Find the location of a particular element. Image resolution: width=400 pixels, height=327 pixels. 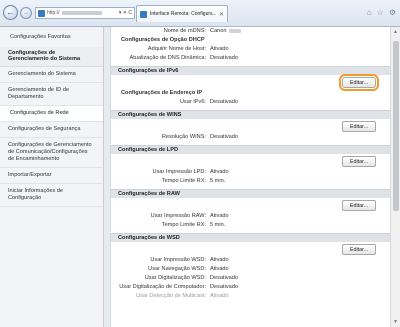

scroll-thumb is located at coordinates (396, 126).